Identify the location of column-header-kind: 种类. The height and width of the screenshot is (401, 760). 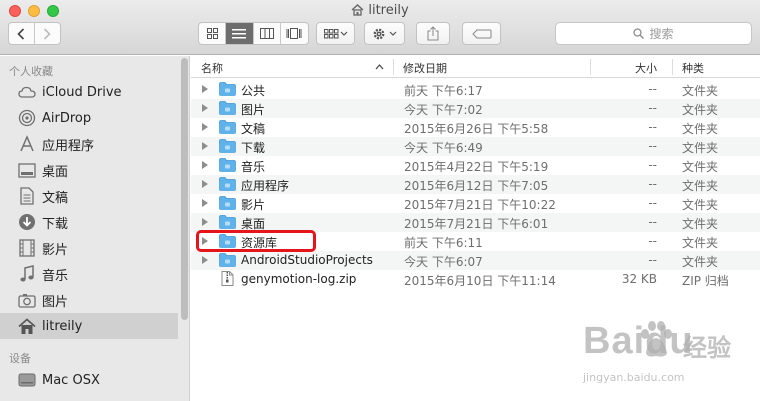
(693, 68).